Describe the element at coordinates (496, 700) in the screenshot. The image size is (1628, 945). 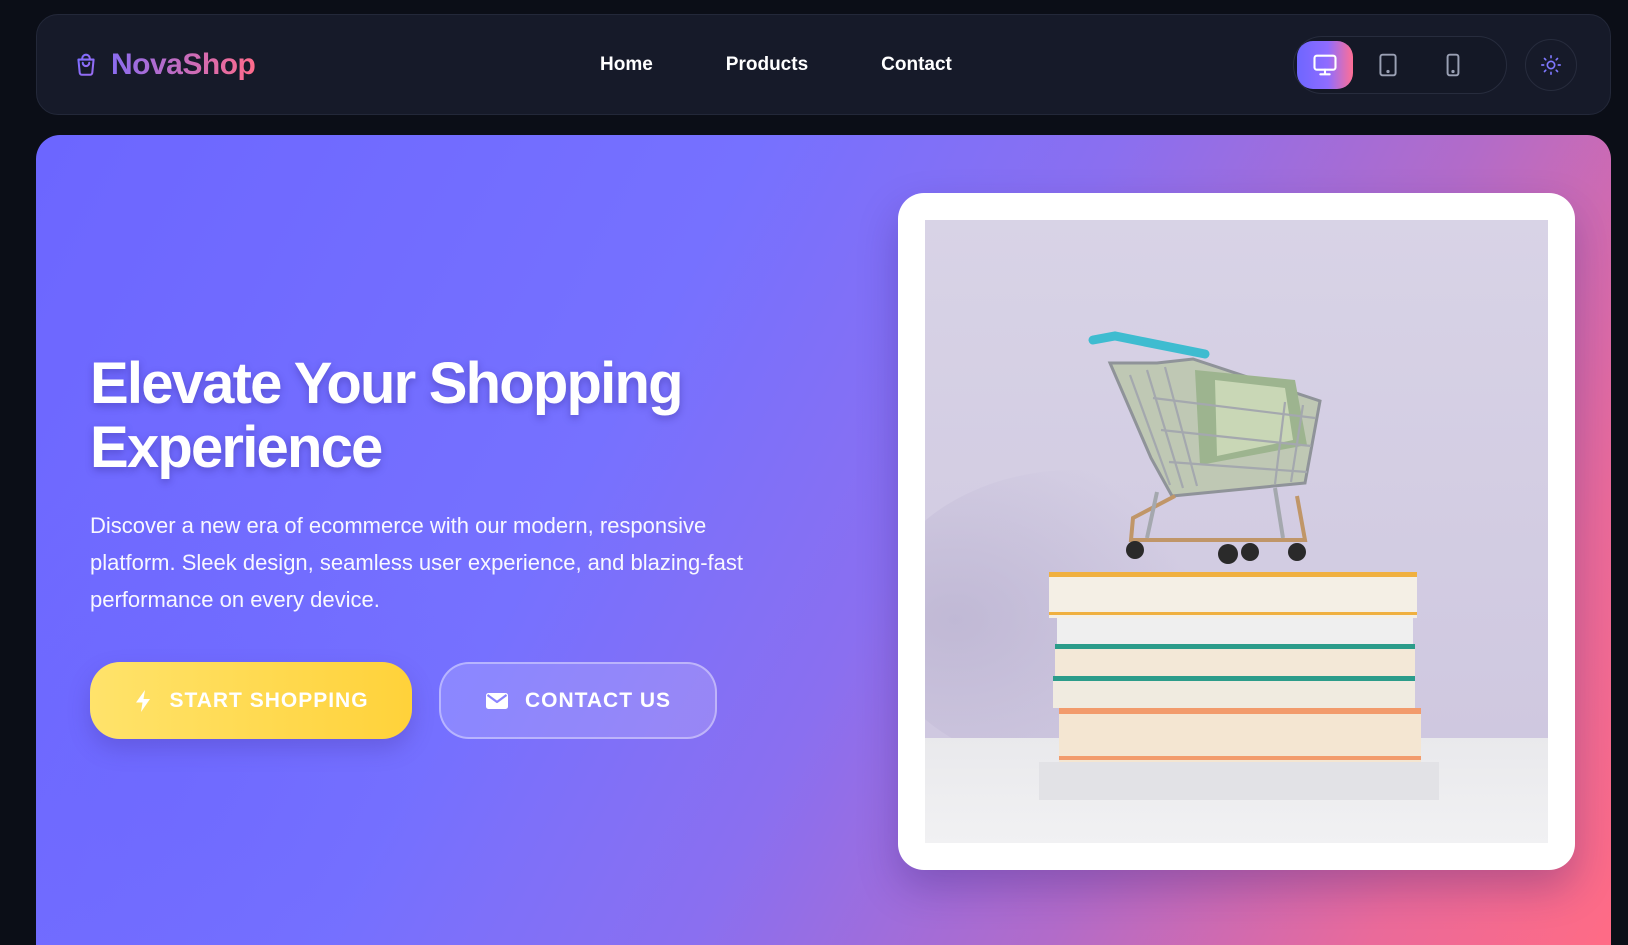
I see `envelope-icon` at that location.